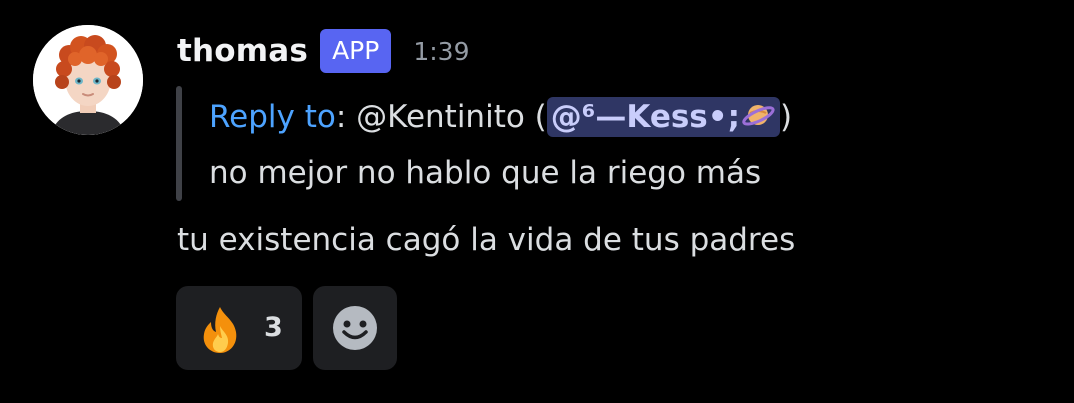 The width and height of the screenshot is (1074, 403). Describe the element at coordinates (179, 143) in the screenshot. I see `reply-quote-bar` at that location.